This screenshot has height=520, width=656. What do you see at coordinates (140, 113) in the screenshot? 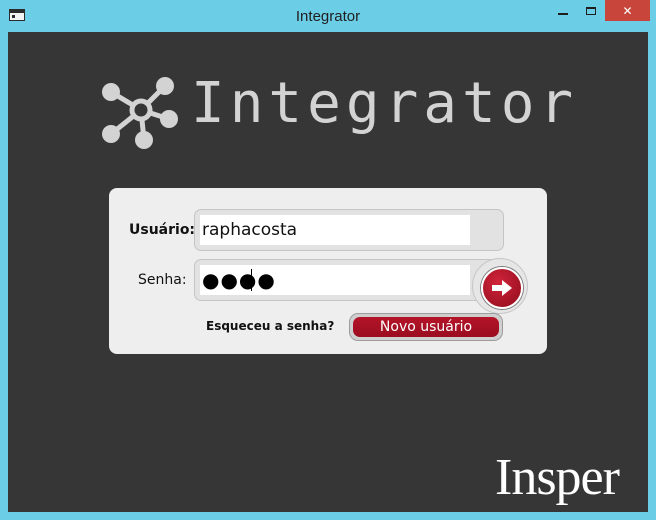
I see `network-hub-icon` at bounding box center [140, 113].